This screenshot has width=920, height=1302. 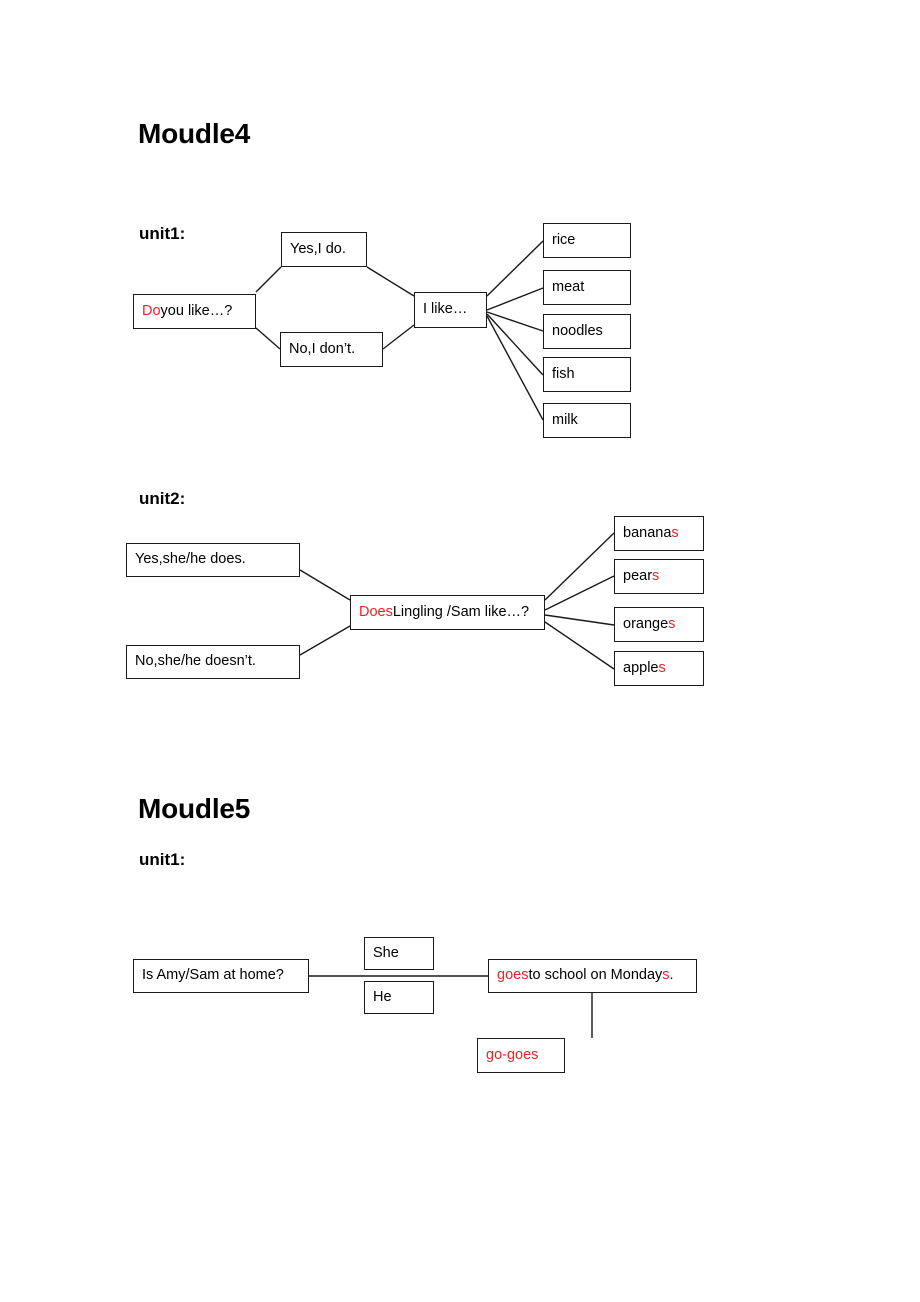 What do you see at coordinates (213, 975) in the screenshot?
I see `question-label: Is Amy/Sam at home?` at bounding box center [213, 975].